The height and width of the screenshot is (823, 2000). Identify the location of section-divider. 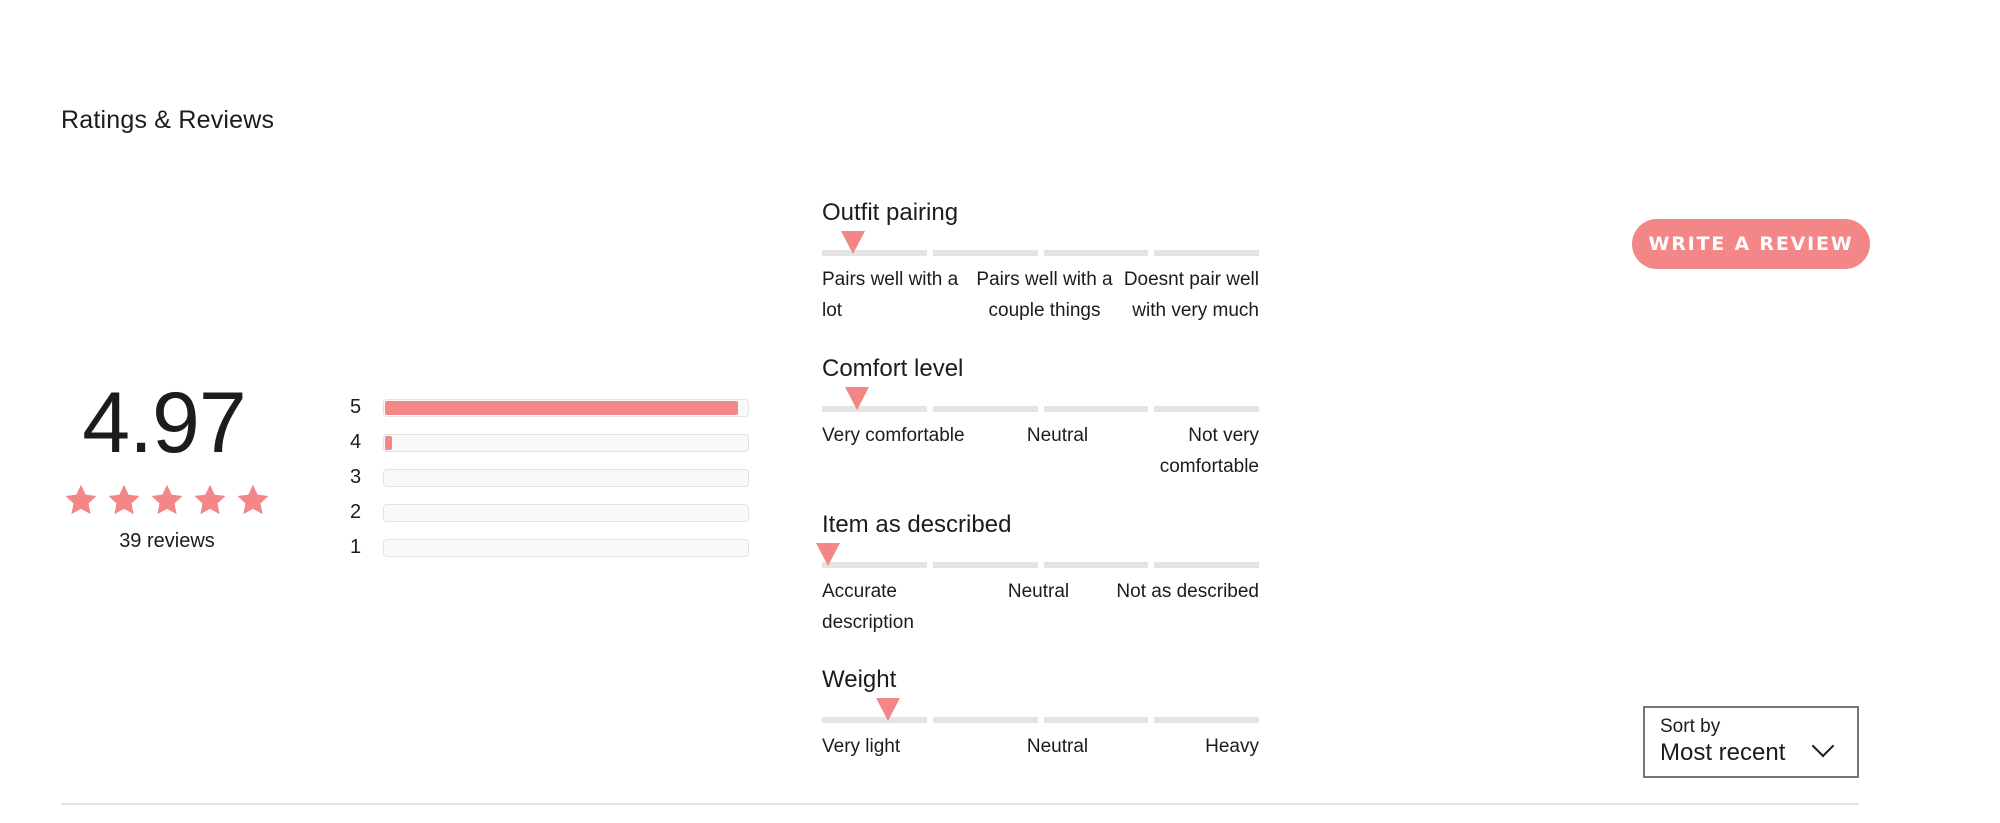
(960, 804).